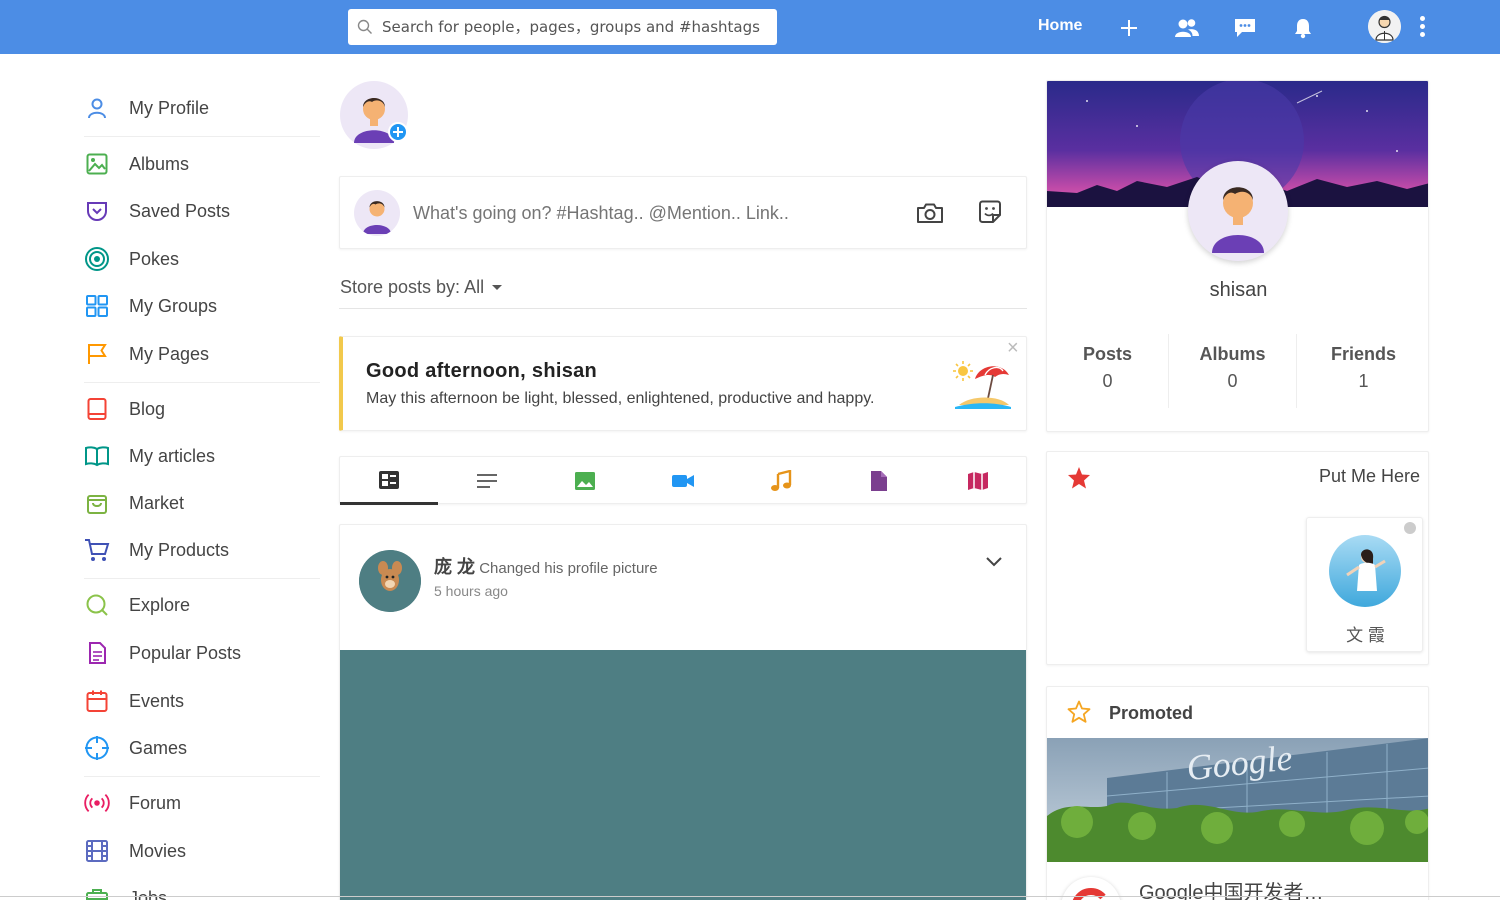 The width and height of the screenshot is (1500, 900). What do you see at coordinates (482, 371) in the screenshot?
I see `greeting-title: Good afternoon, shisan` at bounding box center [482, 371].